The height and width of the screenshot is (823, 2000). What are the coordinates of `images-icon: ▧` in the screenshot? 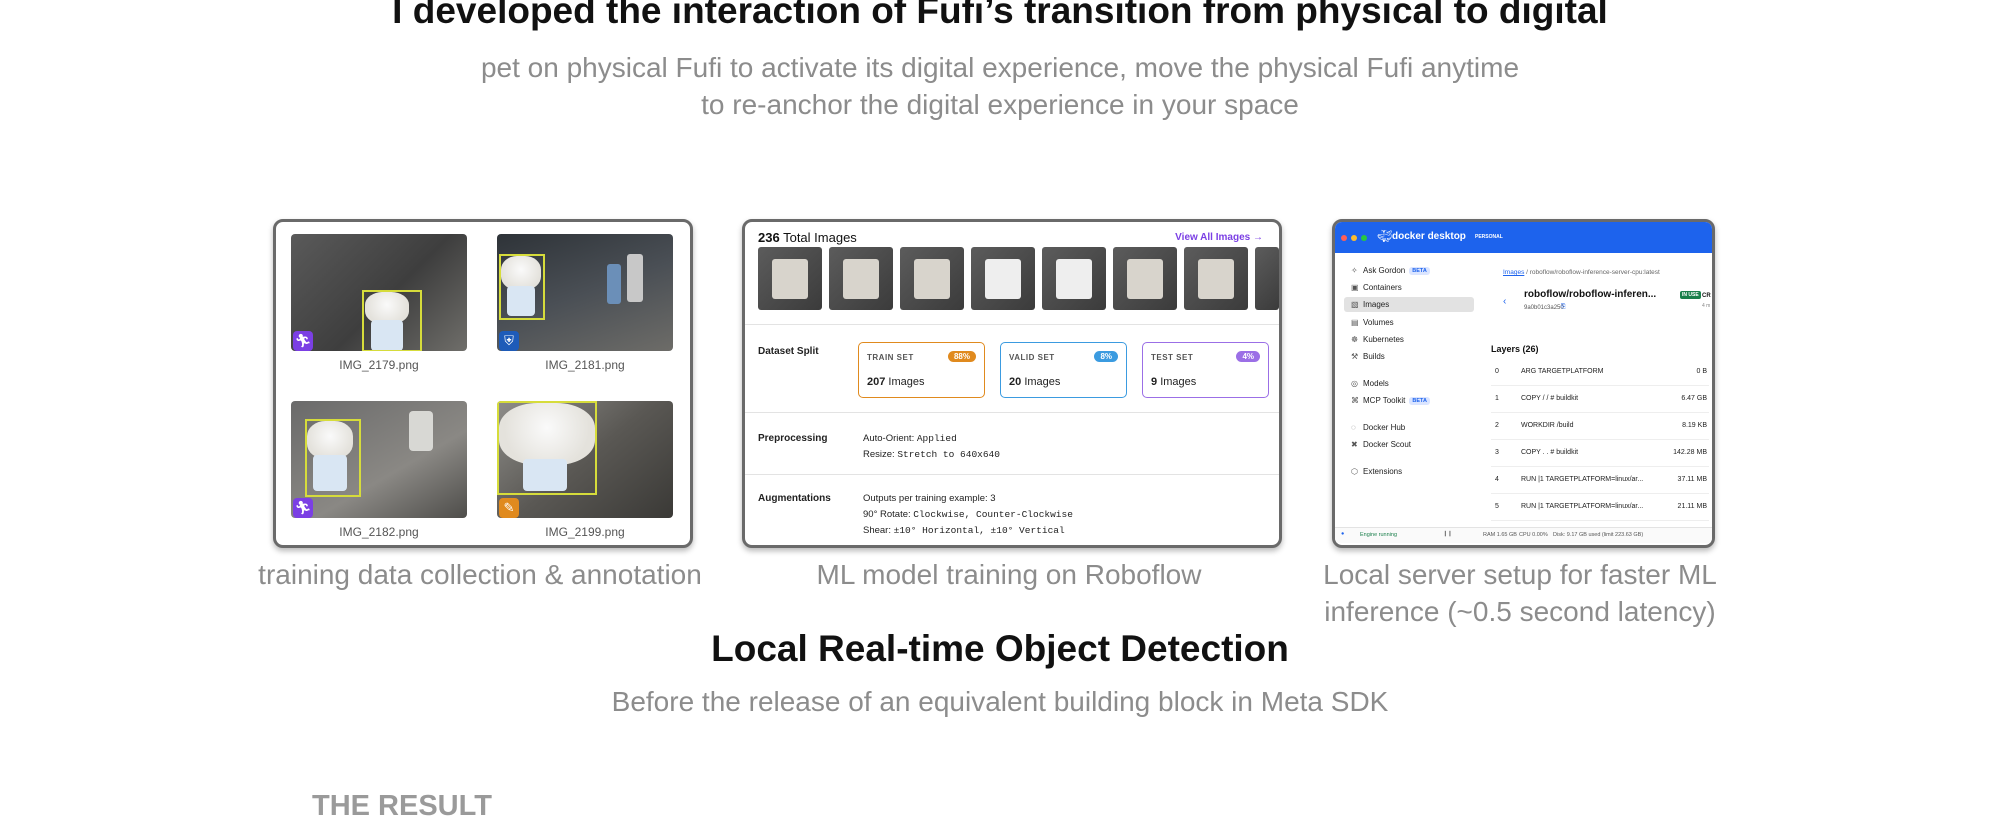 It's located at (1355, 304).